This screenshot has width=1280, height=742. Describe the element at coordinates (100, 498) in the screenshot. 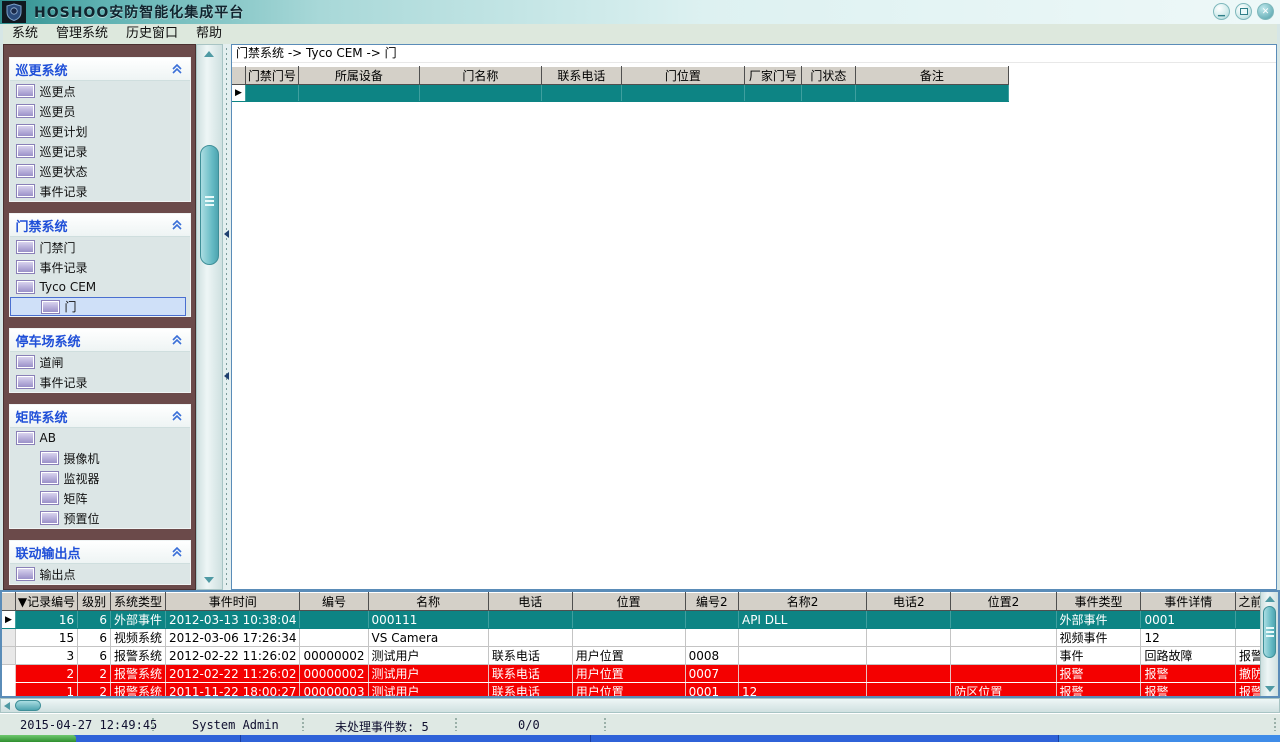

I see `tree-item: 矩阵` at that location.